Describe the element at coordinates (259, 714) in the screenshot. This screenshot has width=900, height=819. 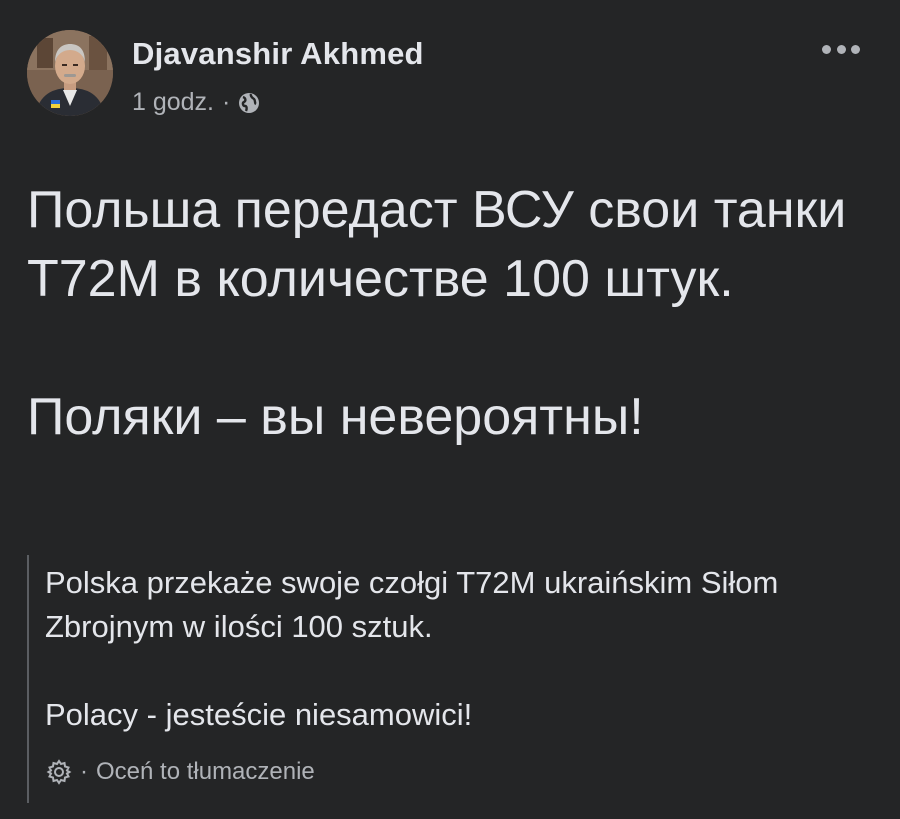
I see `translation-paragraph: Polacy - jesteście niesamowici!` at that location.